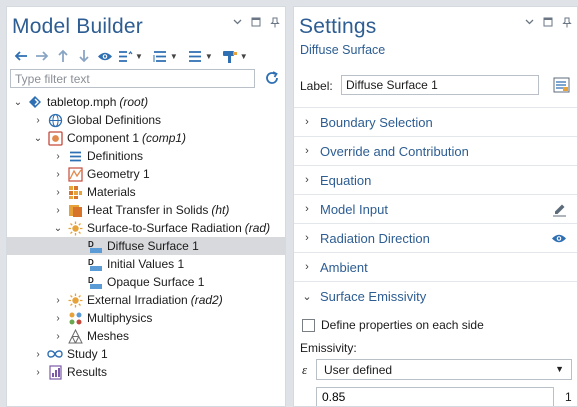  I want to click on label-row: Label:, so click(435, 86).